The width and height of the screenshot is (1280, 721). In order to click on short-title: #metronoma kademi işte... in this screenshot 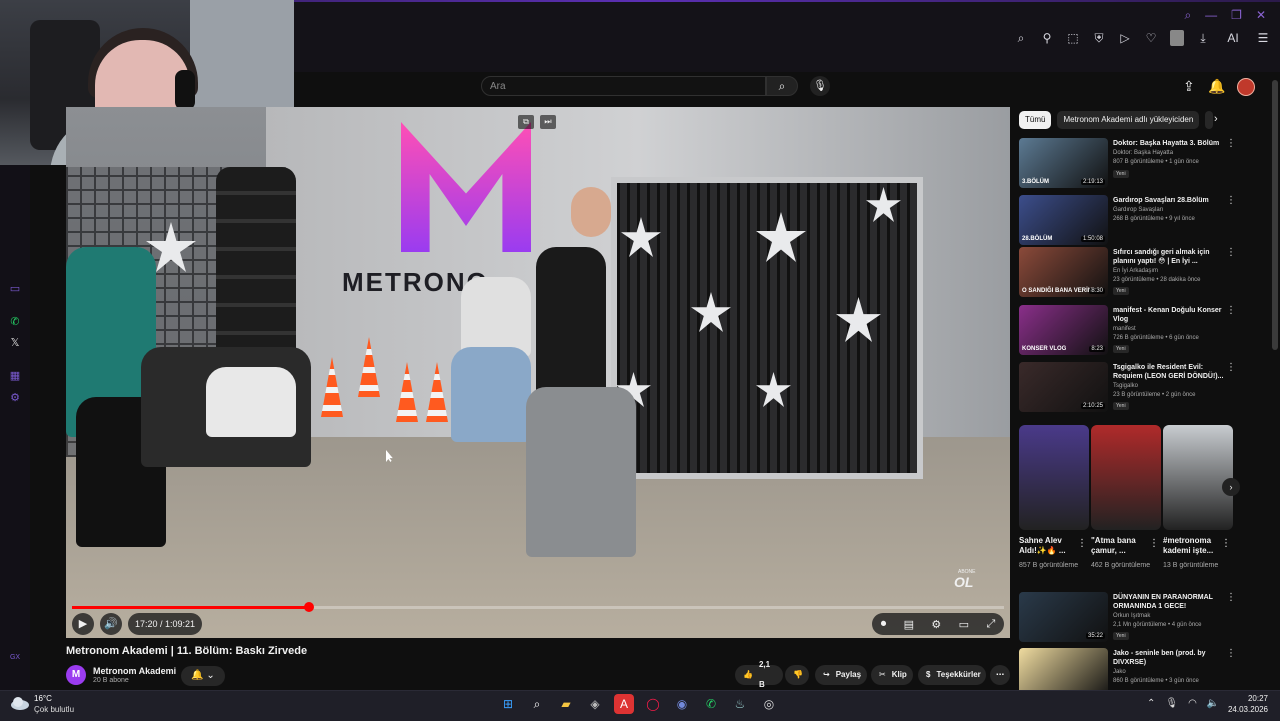, I will do `click(1193, 546)`.